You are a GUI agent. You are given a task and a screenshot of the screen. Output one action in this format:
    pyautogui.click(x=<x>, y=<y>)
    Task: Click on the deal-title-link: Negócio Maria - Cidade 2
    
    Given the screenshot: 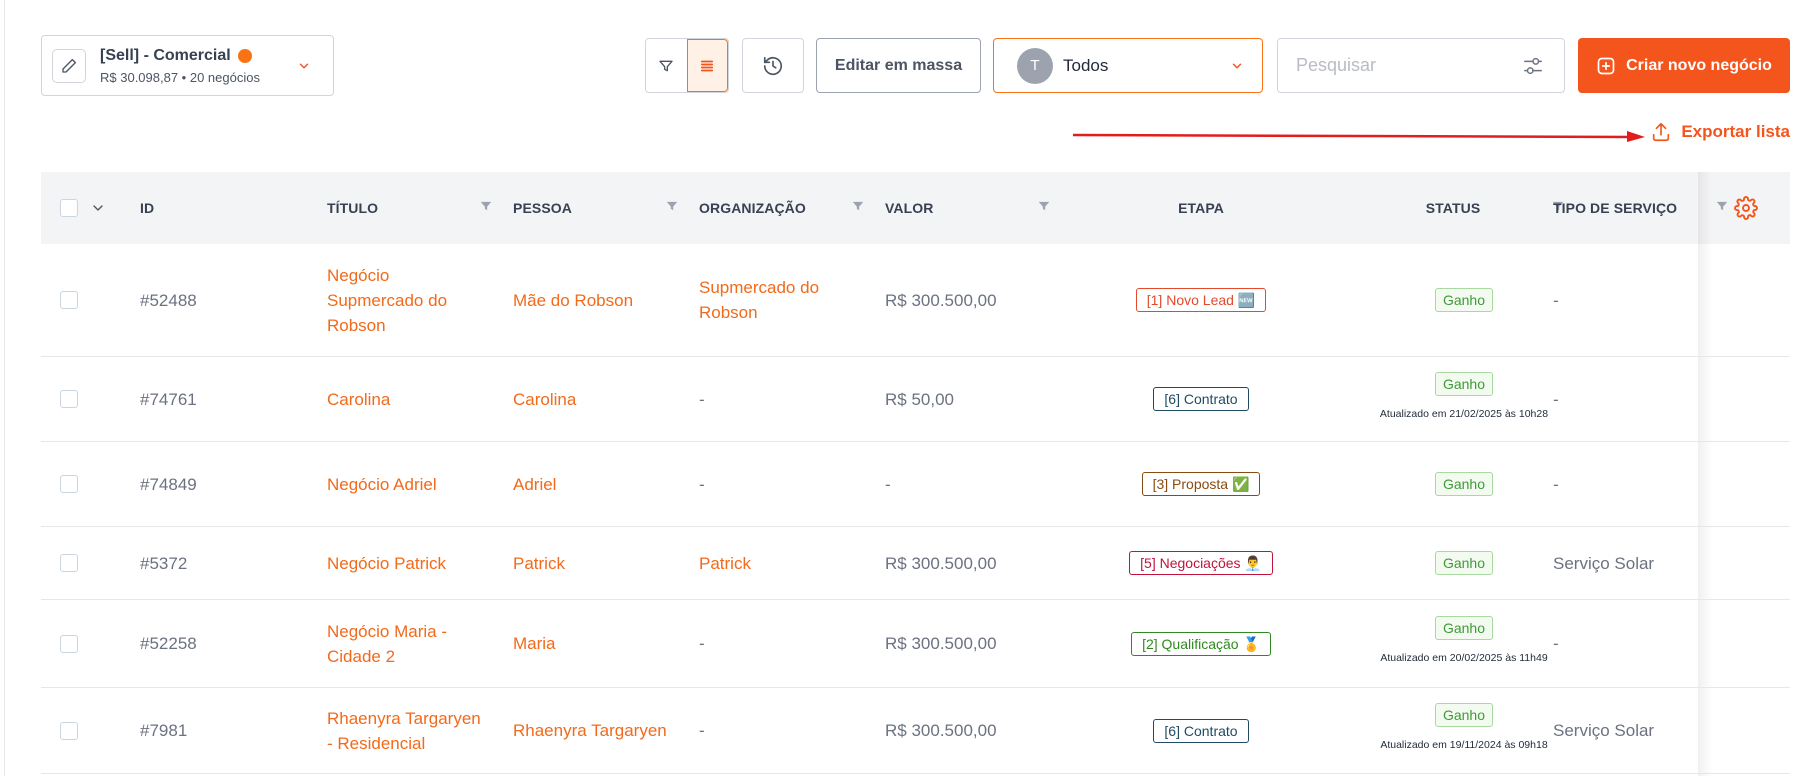 What is the action you would take?
    pyautogui.click(x=402, y=643)
    